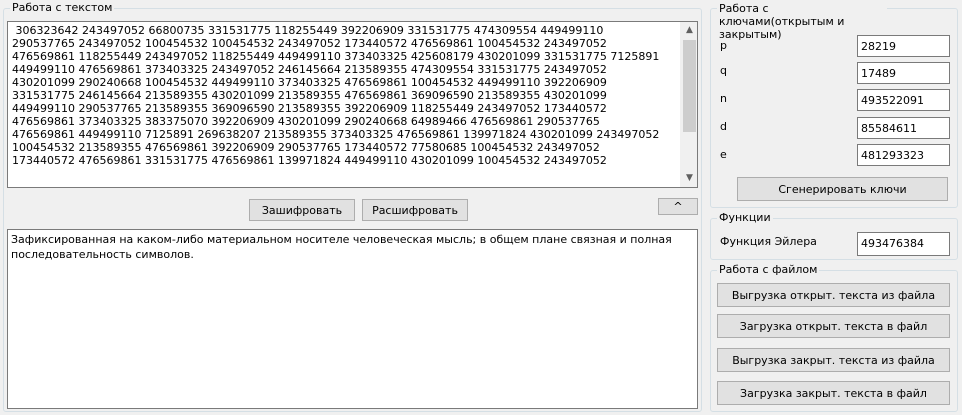 The image size is (962, 415). I want to click on key-field-q: 17489, so click(903, 73).